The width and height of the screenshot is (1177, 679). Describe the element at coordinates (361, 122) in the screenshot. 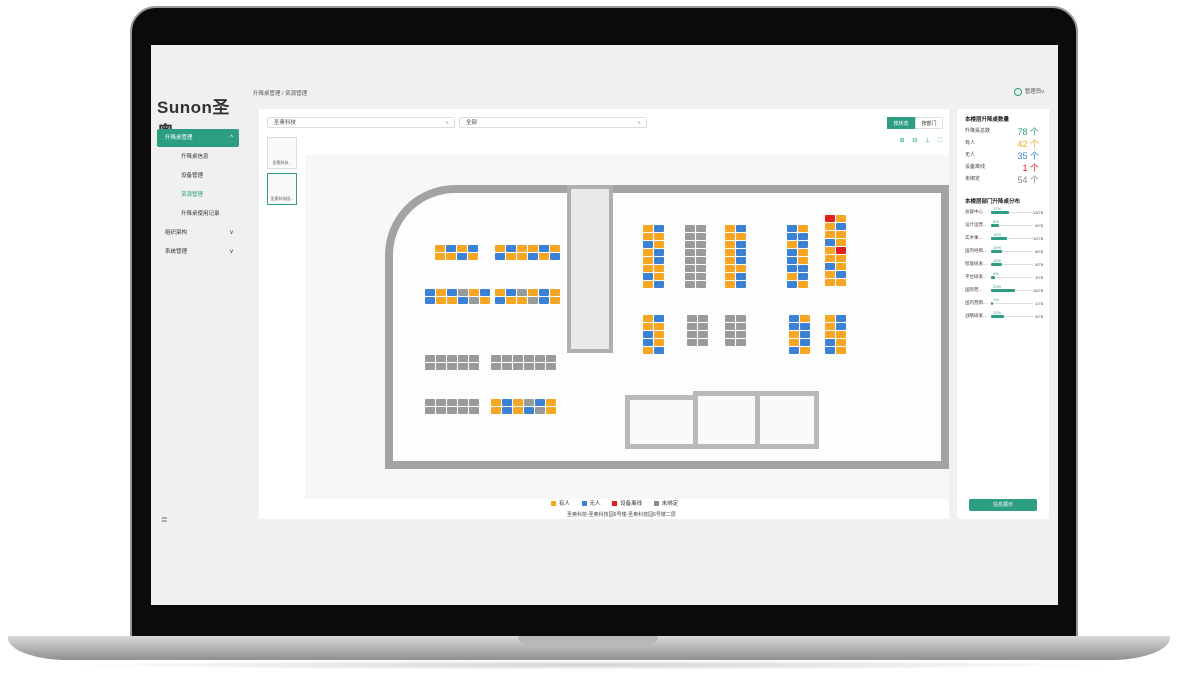

I see `company-select: 圣奥科技 ∨` at that location.